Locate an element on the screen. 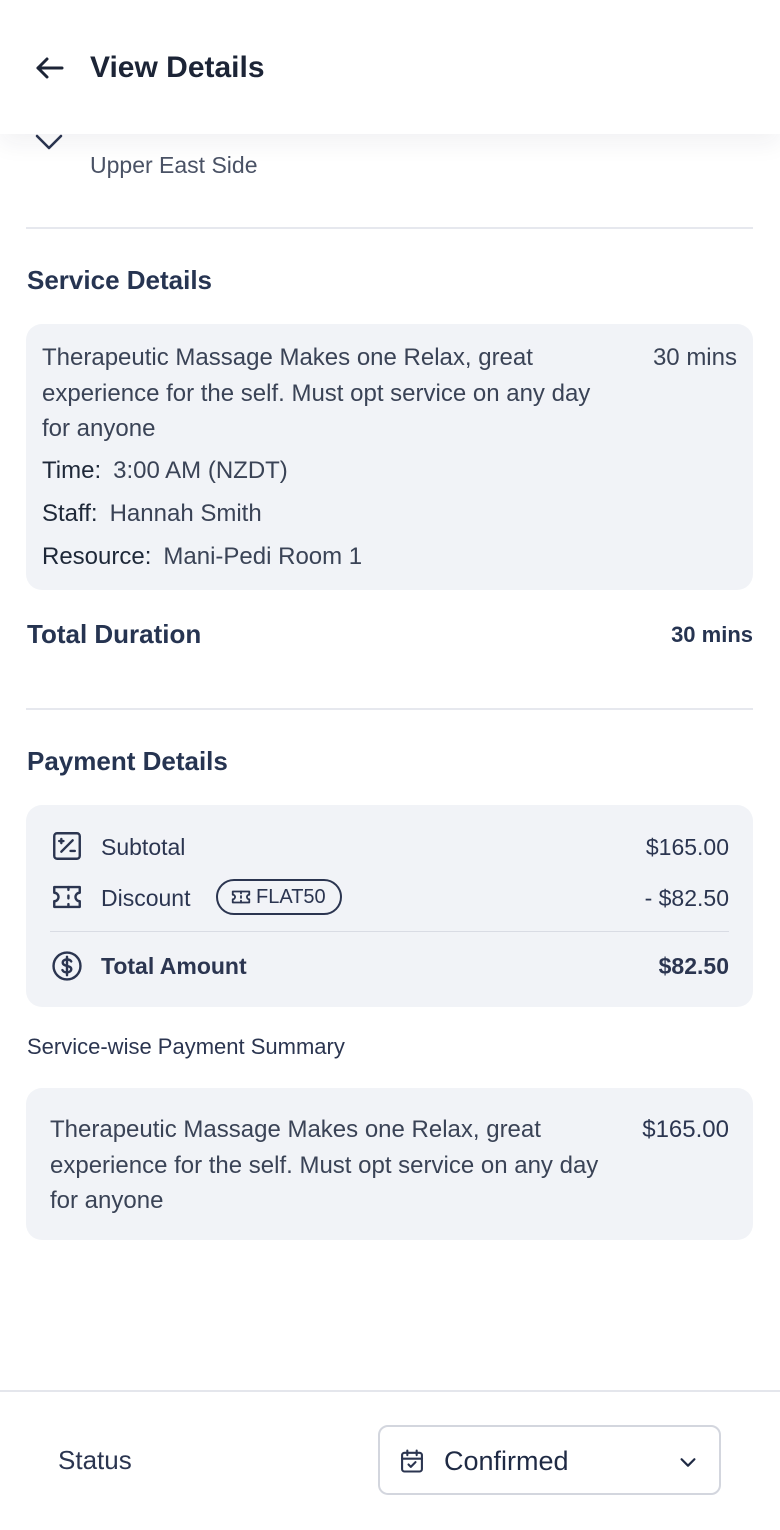 Image resolution: width=780 pixels, height=1530 pixels. location-area: Upper East Side is located at coordinates (174, 165).